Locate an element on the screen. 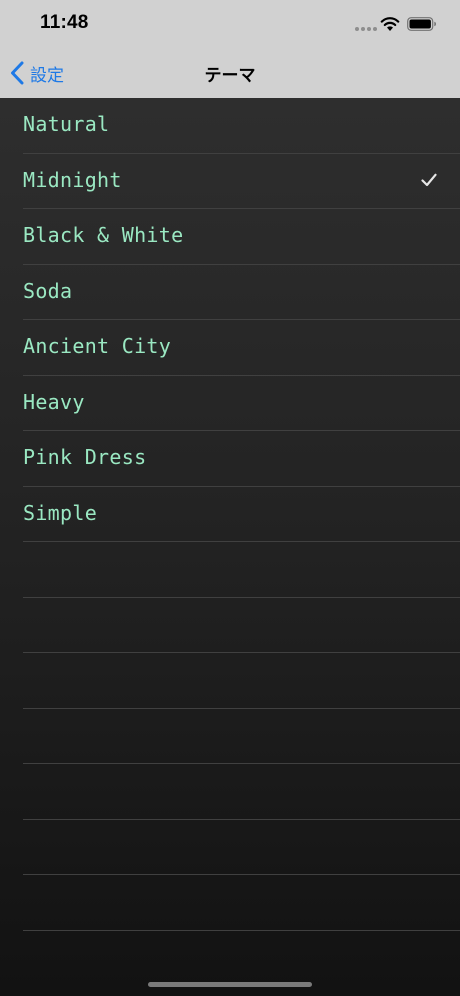 The width and height of the screenshot is (460, 996). theme-label: Pink Dress is located at coordinates (85, 457).